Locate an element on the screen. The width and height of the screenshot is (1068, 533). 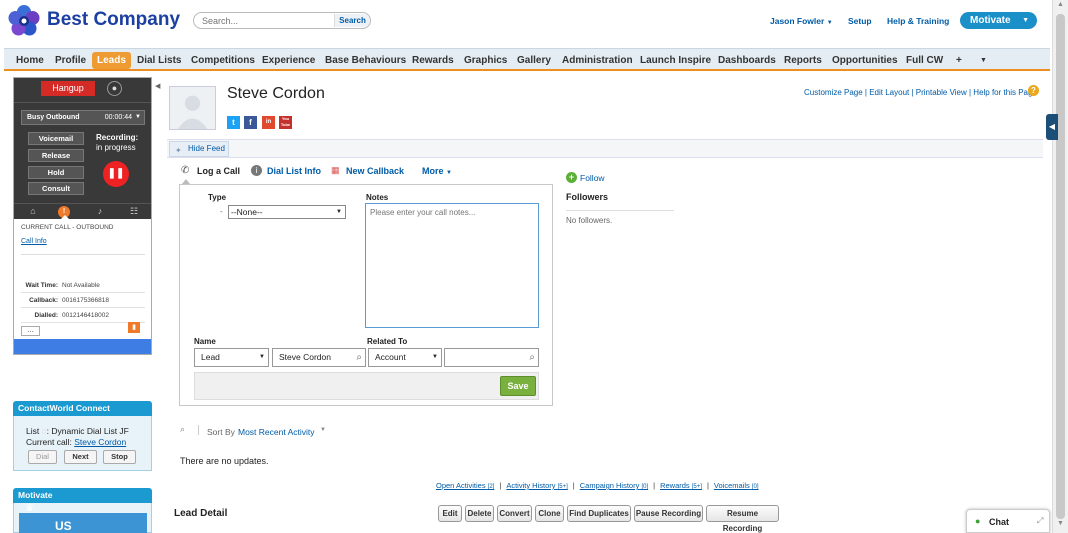
chat-label: Chat is located at coordinates (999, 522).